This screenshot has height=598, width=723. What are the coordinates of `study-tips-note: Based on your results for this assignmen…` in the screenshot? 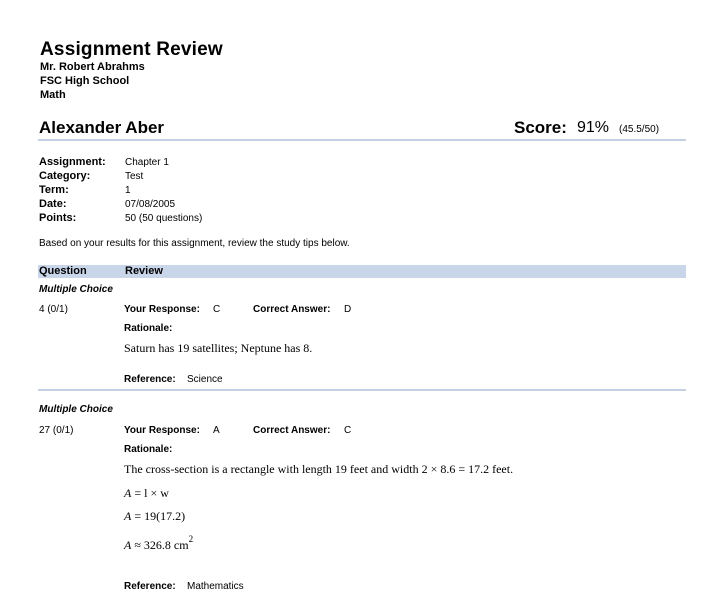 It's located at (194, 243).